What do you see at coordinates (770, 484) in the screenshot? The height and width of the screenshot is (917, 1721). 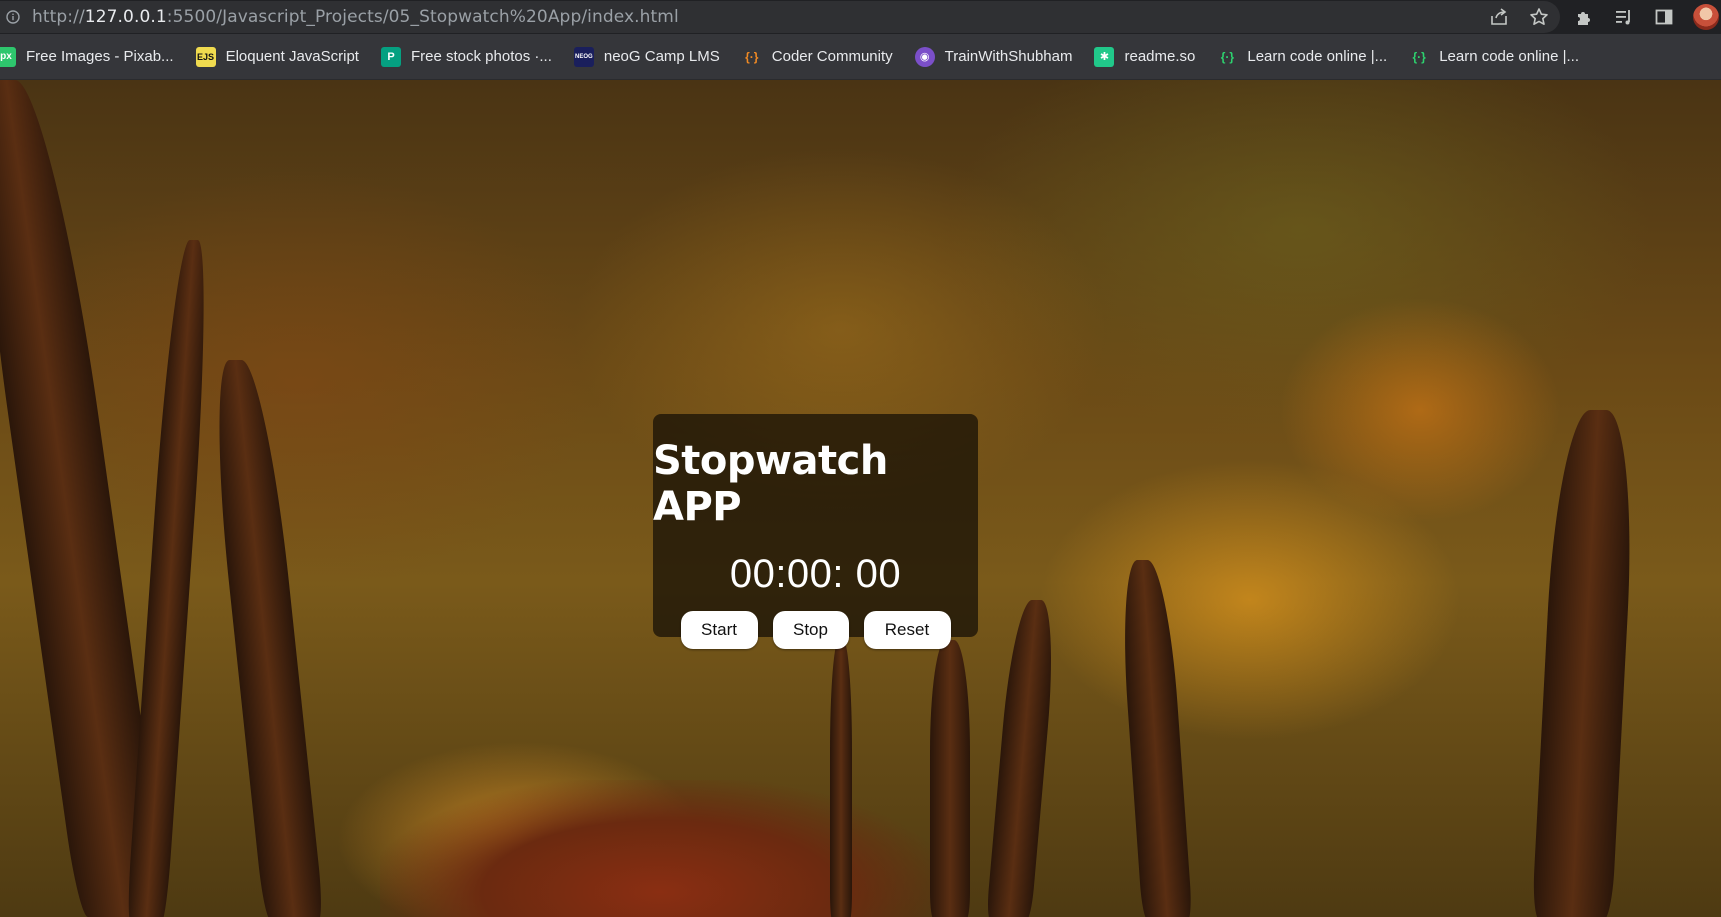 I see `app-title: Stopwatch APP` at bounding box center [770, 484].